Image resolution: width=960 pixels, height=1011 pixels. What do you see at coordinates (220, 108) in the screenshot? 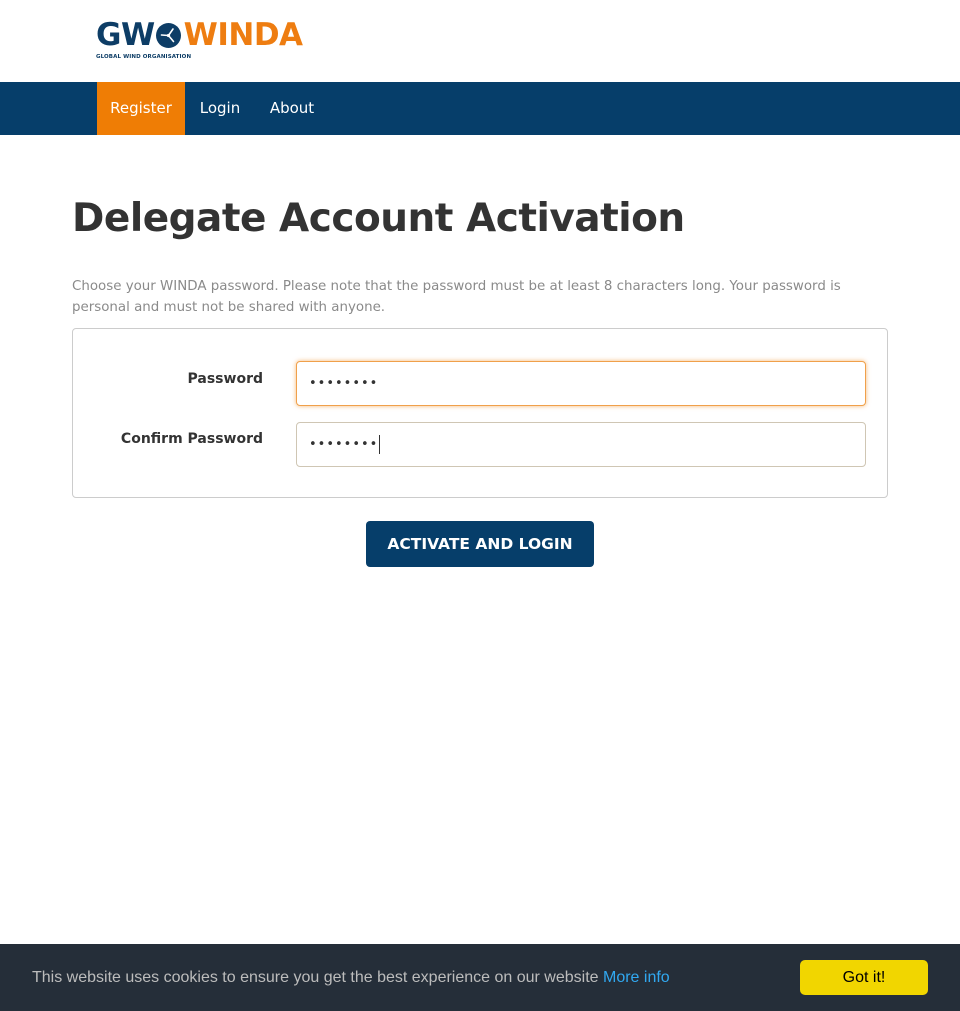
I see `nav-item-login: Login` at bounding box center [220, 108].